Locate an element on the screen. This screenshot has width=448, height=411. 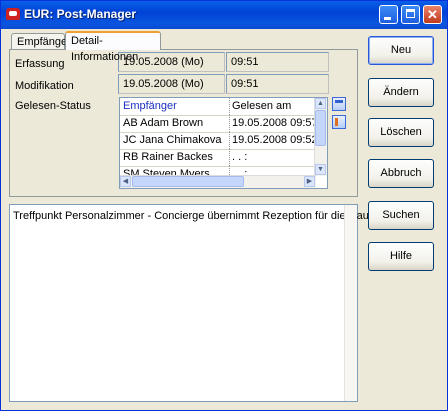
erfassung-label: Erfassung is located at coordinates (40, 64).